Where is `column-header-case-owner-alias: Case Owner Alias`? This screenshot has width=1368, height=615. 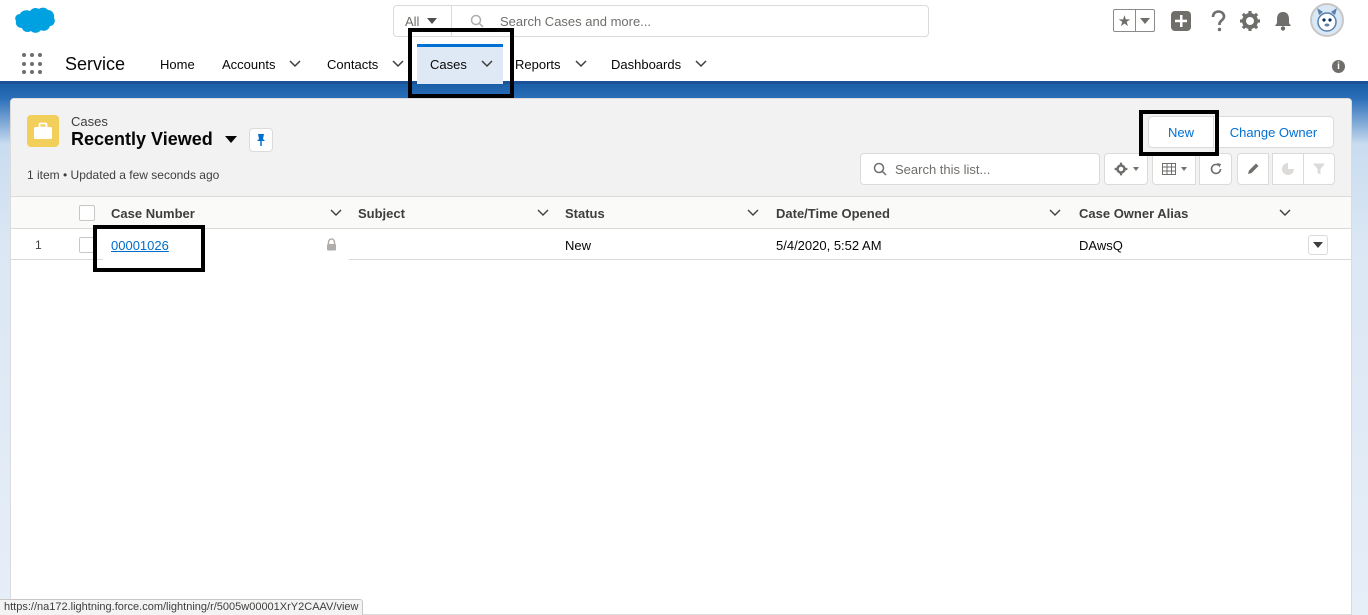 column-header-case-owner-alias: Case Owner Alias is located at coordinates (1133, 213).